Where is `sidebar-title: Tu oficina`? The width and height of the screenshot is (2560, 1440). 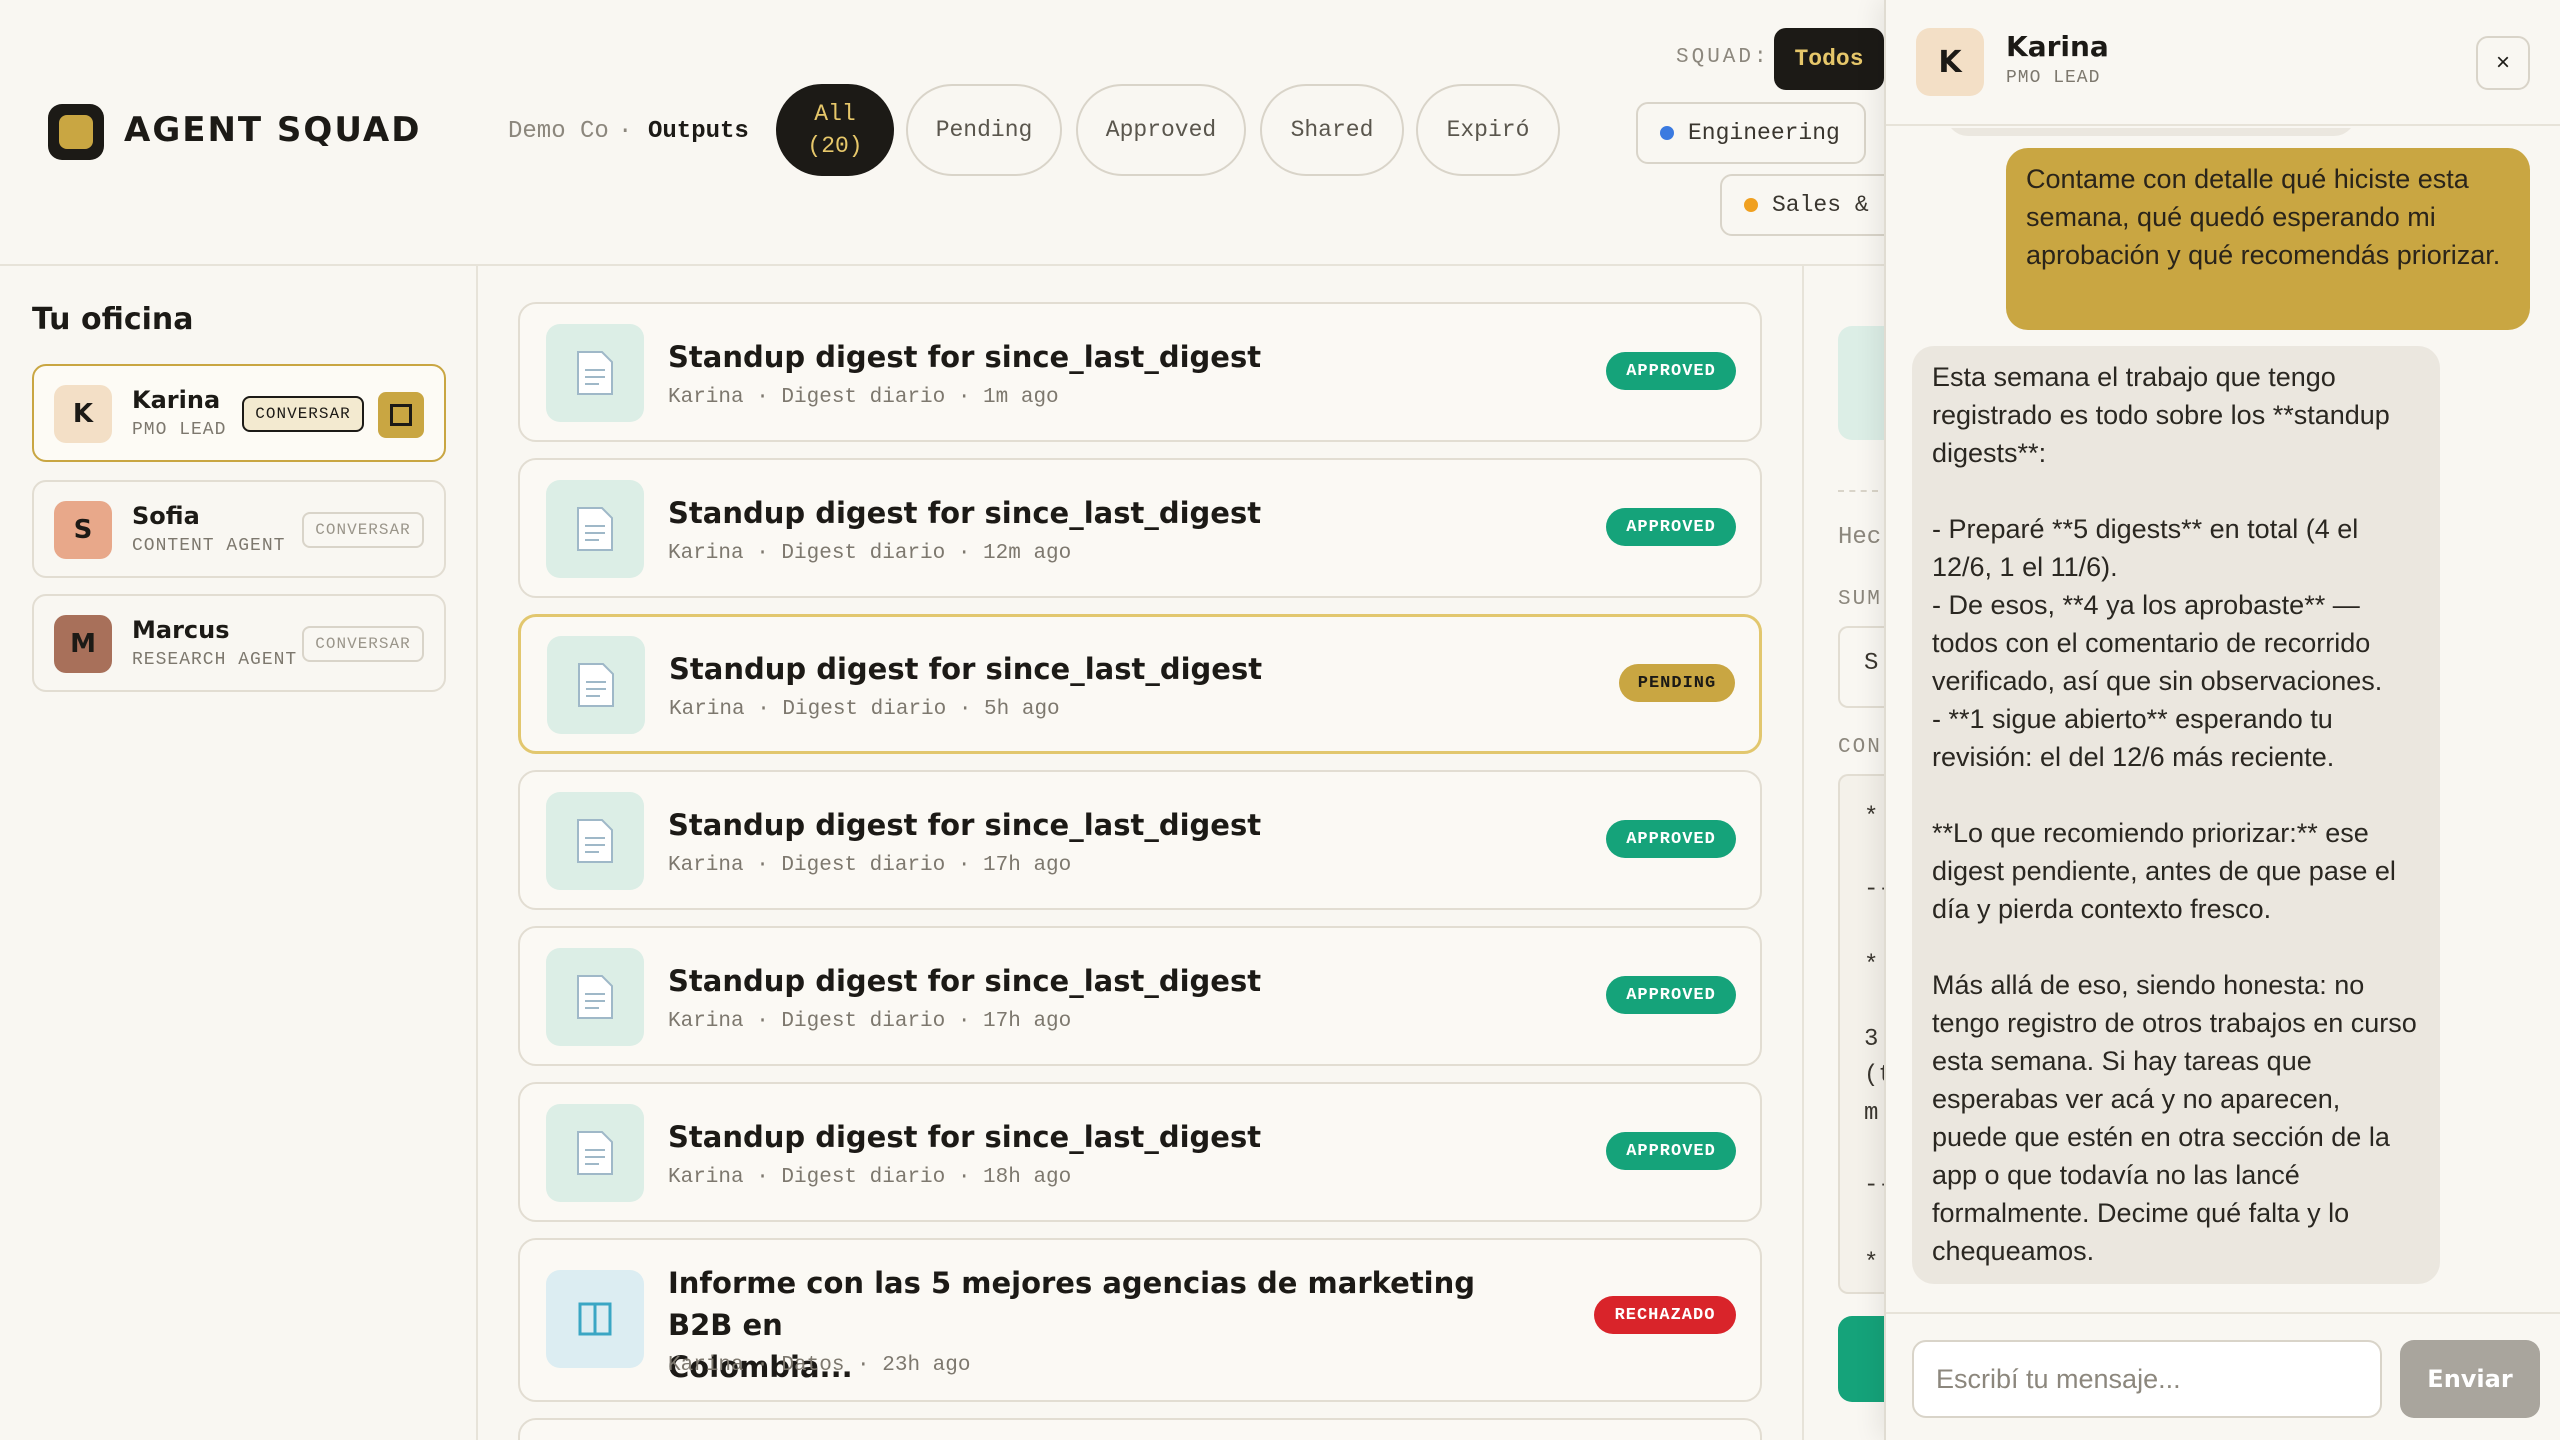
sidebar-title: Tu oficina is located at coordinates (113, 319).